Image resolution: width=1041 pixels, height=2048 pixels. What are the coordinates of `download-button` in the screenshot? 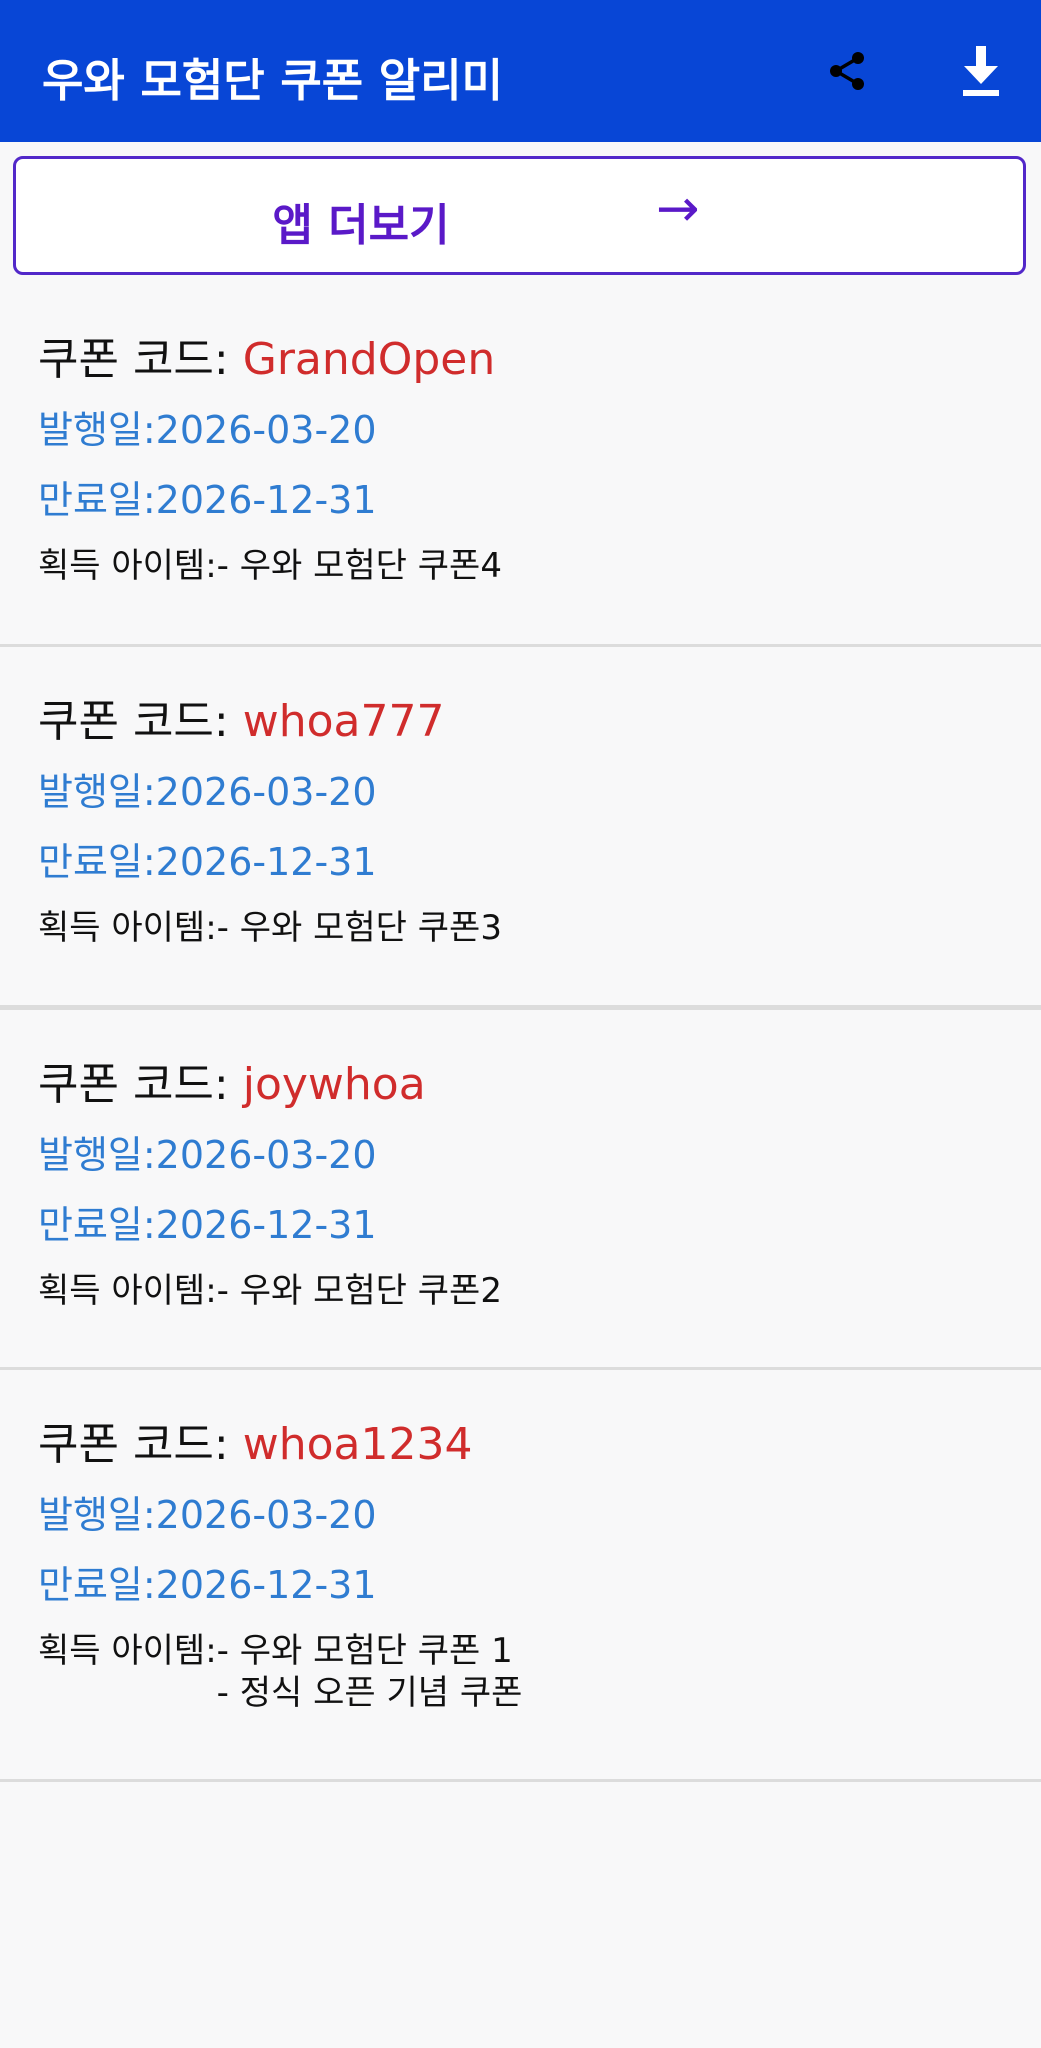 It's located at (981, 71).